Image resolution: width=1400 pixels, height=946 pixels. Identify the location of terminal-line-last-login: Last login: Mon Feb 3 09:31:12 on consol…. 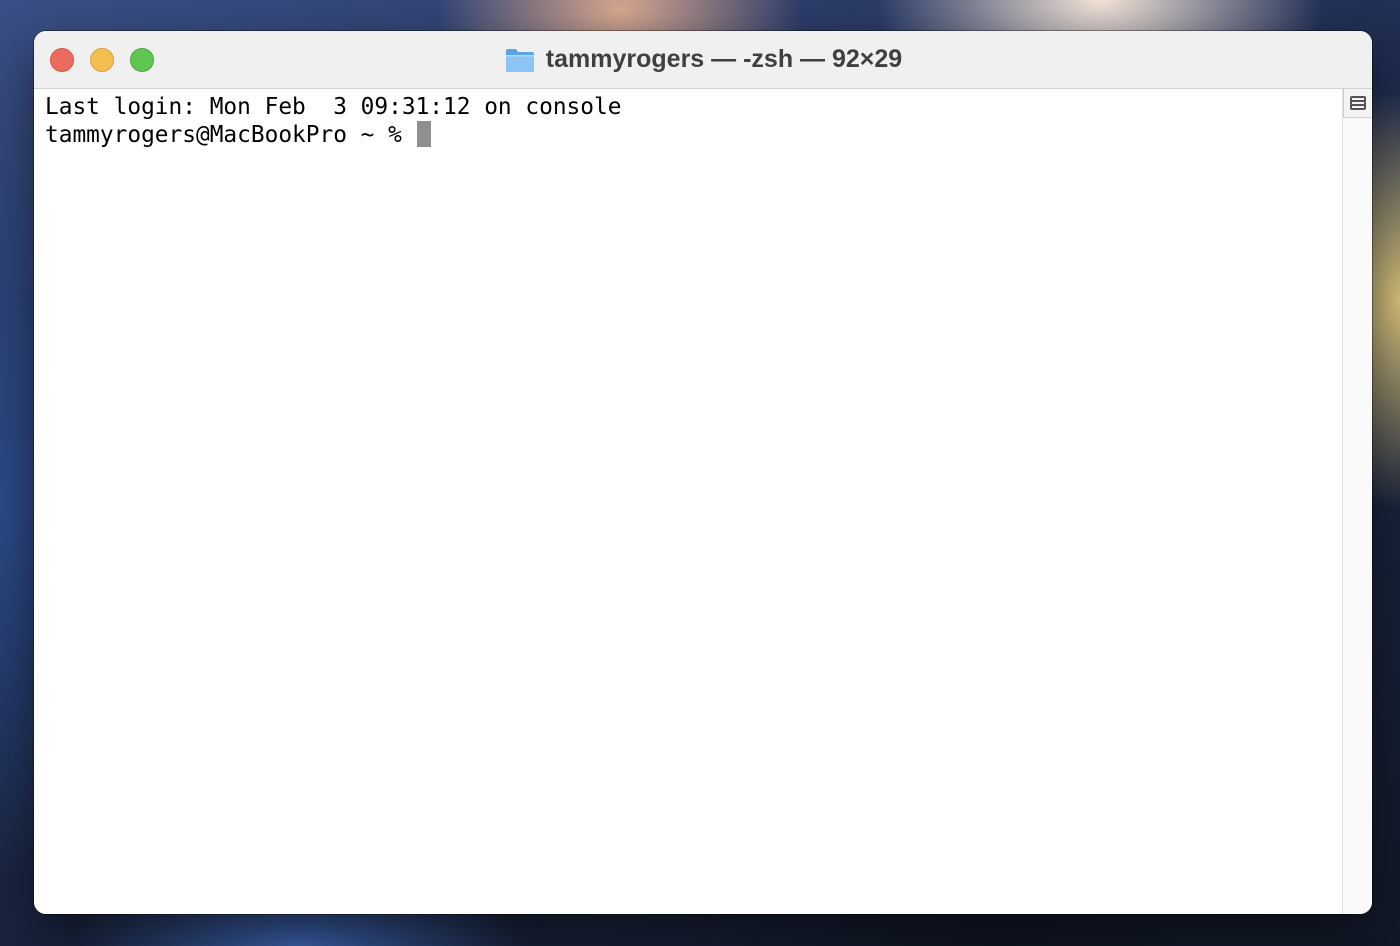
(333, 107).